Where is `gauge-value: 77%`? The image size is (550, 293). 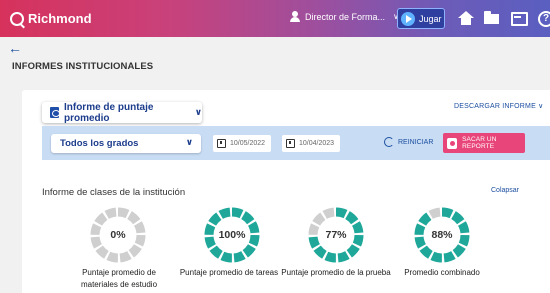
gauge-value: 77% is located at coordinates (336, 235).